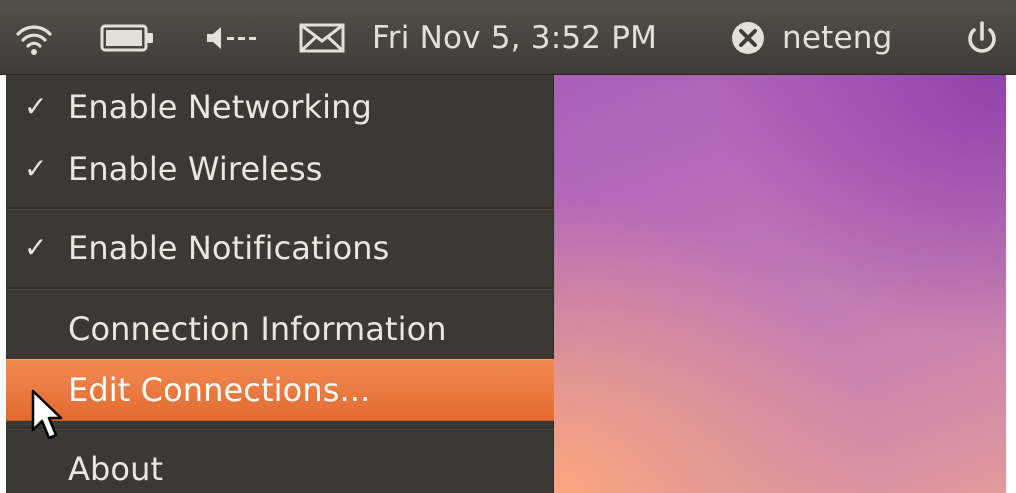  Describe the element at coordinates (220, 107) in the screenshot. I see `menu-item-label: Enable Networking` at that location.